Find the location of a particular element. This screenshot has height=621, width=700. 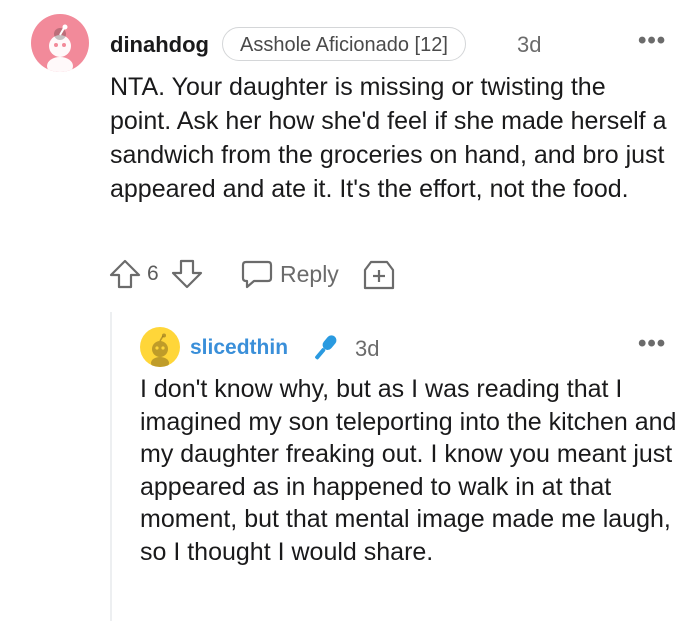

vote-count: 6 is located at coordinates (153, 273).